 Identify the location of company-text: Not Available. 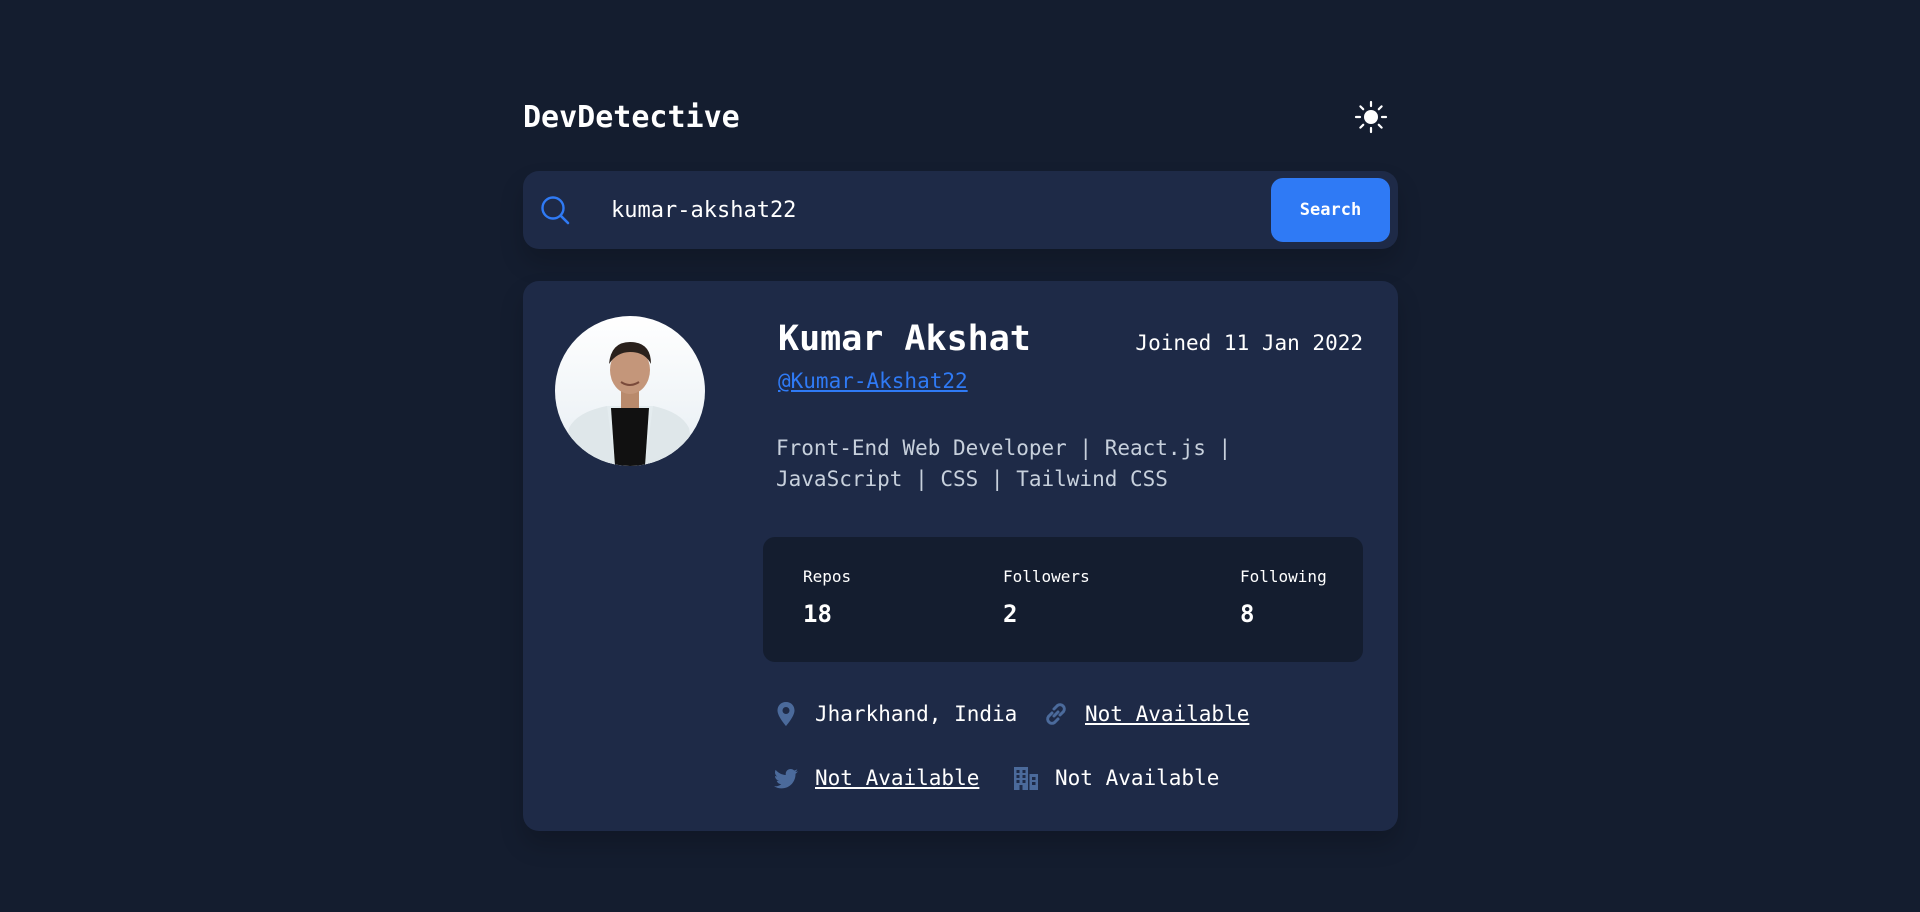
(1137, 778).